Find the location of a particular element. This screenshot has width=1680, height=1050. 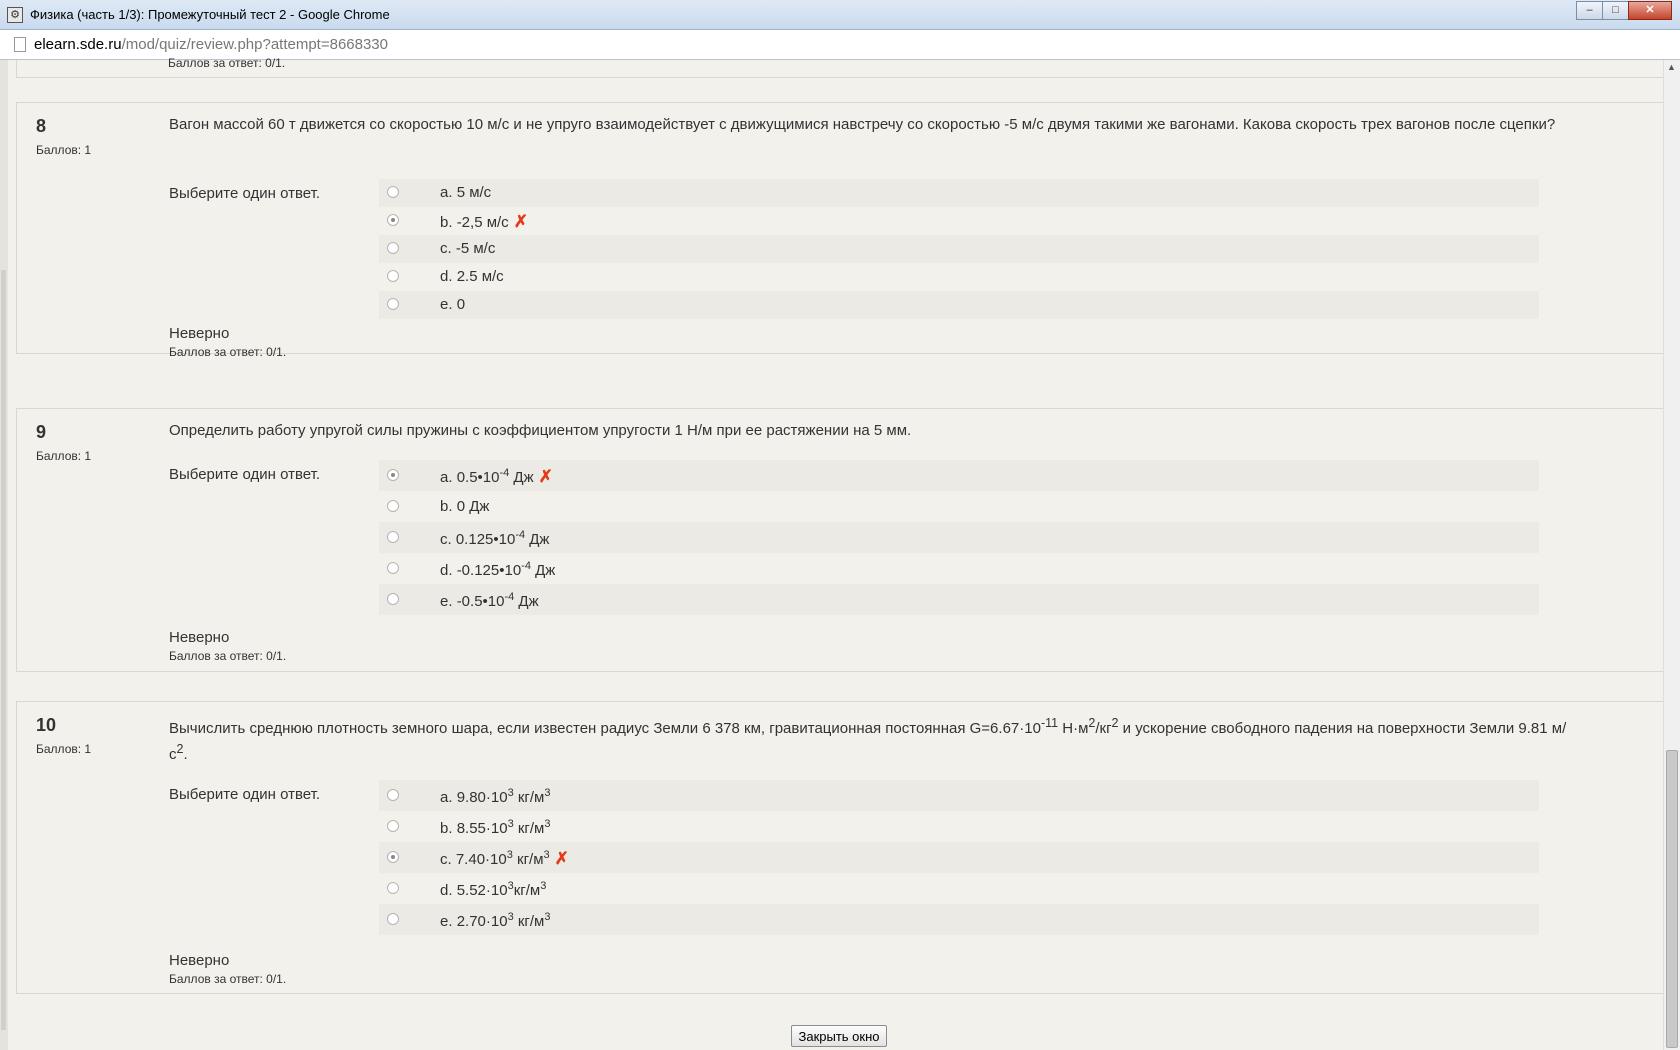

scrollbar-thumb is located at coordinates (1672, 899).